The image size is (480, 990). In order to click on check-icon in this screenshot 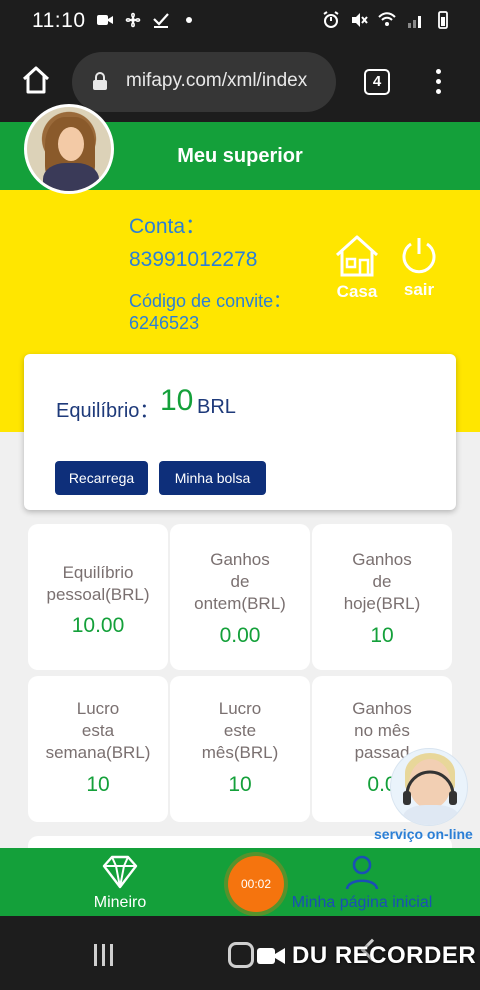, I will do `click(161, 20)`.